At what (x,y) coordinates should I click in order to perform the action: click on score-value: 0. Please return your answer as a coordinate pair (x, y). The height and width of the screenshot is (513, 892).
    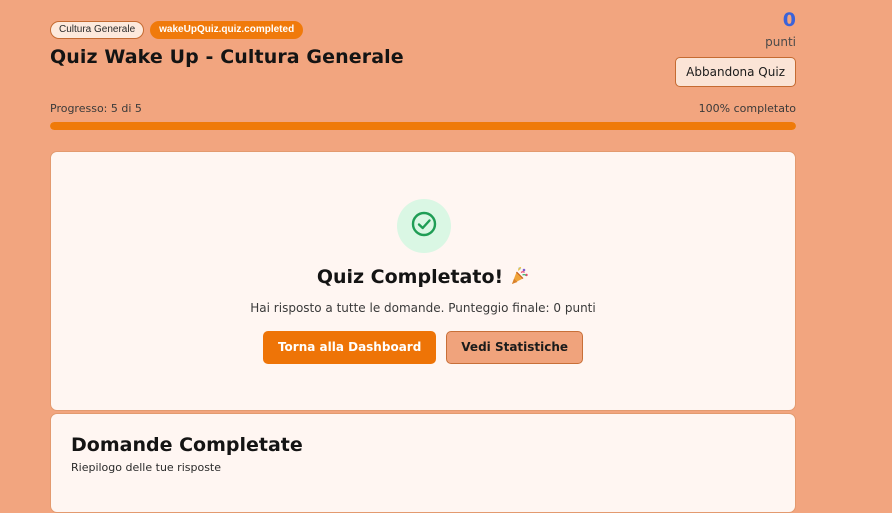
    Looking at the image, I should click on (789, 20).